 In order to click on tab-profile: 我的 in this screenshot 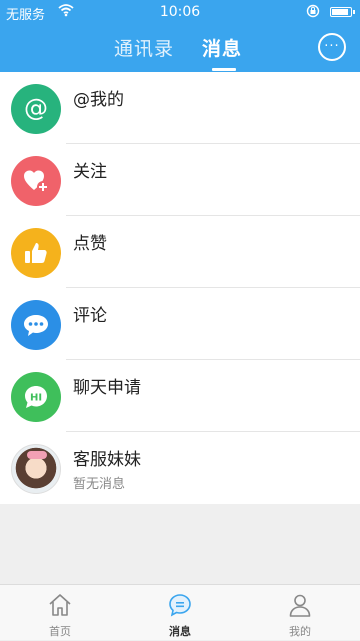, I will do `click(300, 613)`.